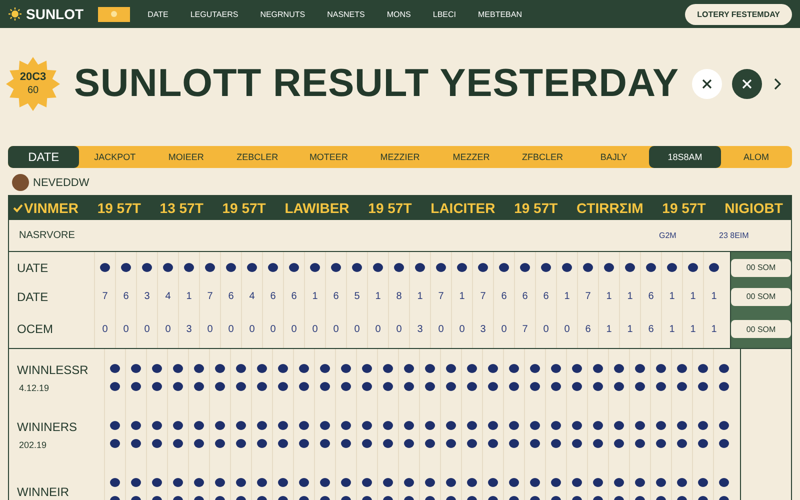 Image resolution: width=800 pixels, height=500 pixels. I want to click on tab: ZEBCLER, so click(258, 157).